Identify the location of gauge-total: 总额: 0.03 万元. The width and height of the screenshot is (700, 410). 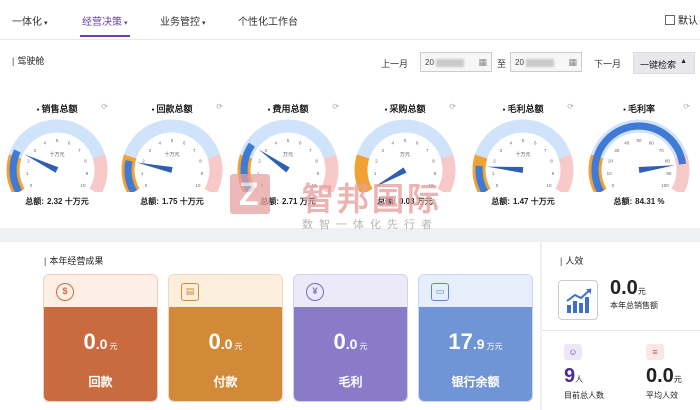
(405, 201).